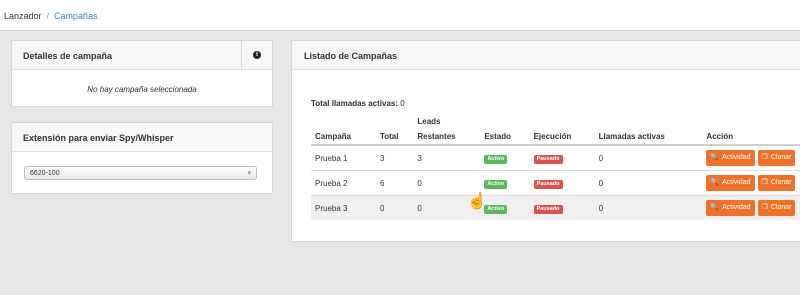  What do you see at coordinates (354, 103) in the screenshot?
I see `total-active-calls-label: Total llamadas activas:` at bounding box center [354, 103].